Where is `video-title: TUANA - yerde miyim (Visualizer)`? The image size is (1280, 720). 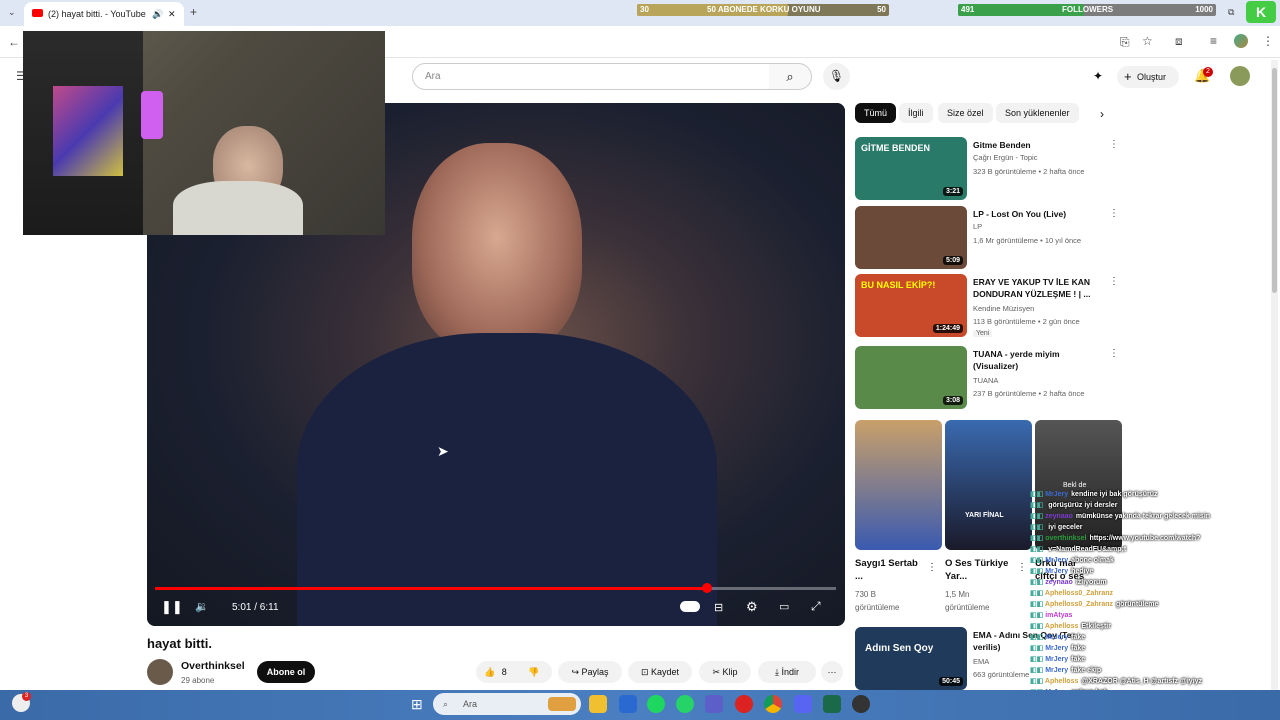
video-title: TUANA - yerde miyim (Visualizer) is located at coordinates (1037, 360).